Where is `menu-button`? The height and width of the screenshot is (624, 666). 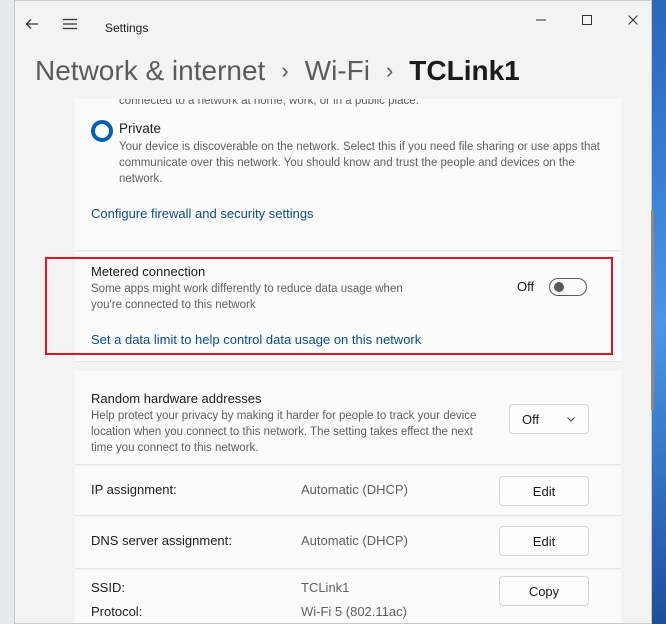
menu-button is located at coordinates (70, 24).